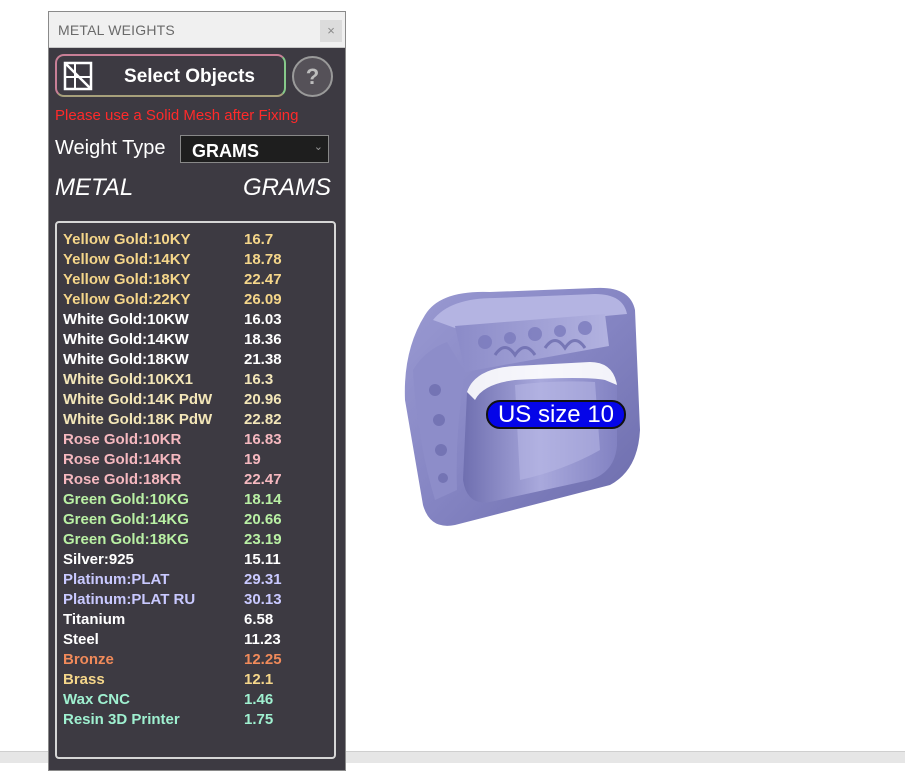 The width and height of the screenshot is (905, 771). I want to click on panel-titlebar: METAL WEIGHTS ×, so click(197, 30).